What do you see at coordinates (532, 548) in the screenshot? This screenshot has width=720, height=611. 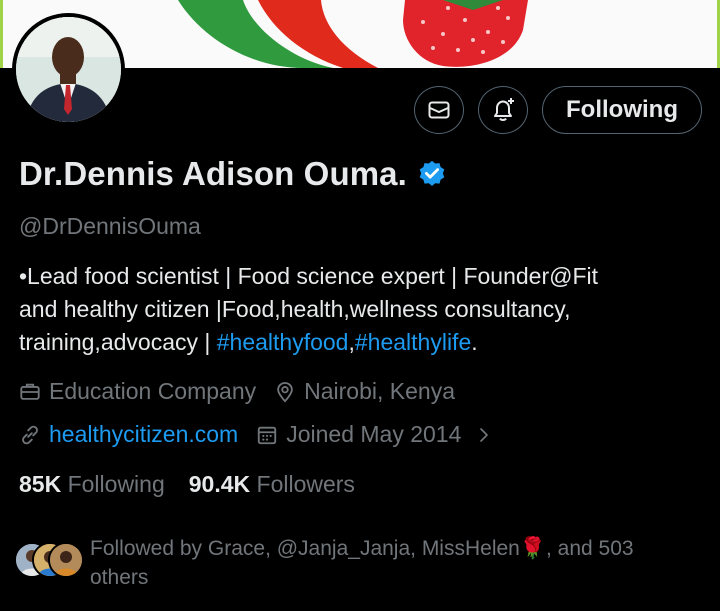 I see `rose-emoji: 🌹` at bounding box center [532, 548].